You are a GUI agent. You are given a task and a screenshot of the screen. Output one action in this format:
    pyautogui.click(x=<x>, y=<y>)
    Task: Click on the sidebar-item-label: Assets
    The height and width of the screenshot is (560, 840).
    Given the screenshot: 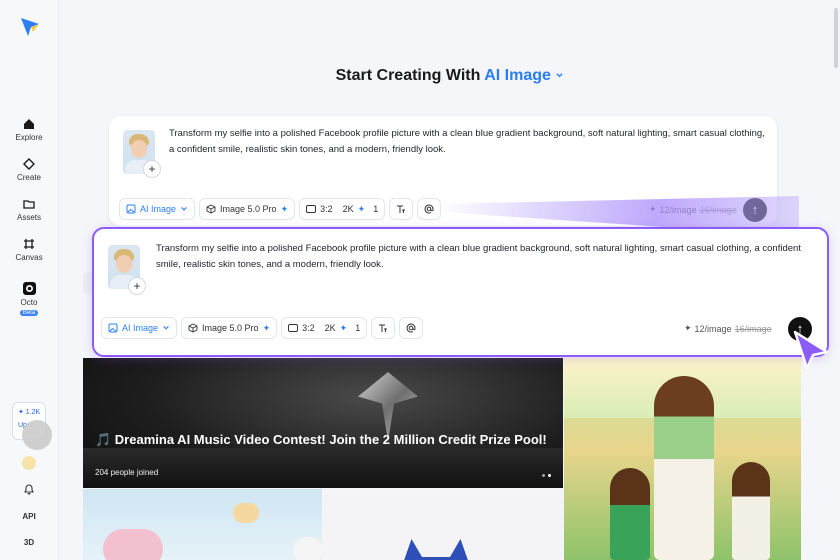 What is the action you would take?
    pyautogui.click(x=28, y=217)
    